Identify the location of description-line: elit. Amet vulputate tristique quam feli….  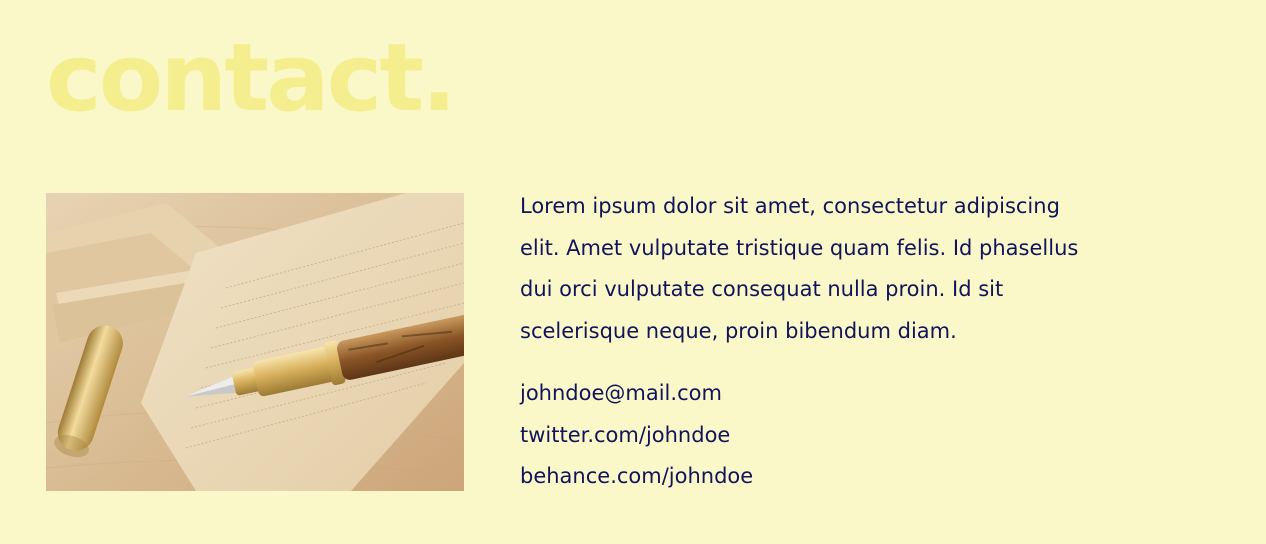
(799, 247).